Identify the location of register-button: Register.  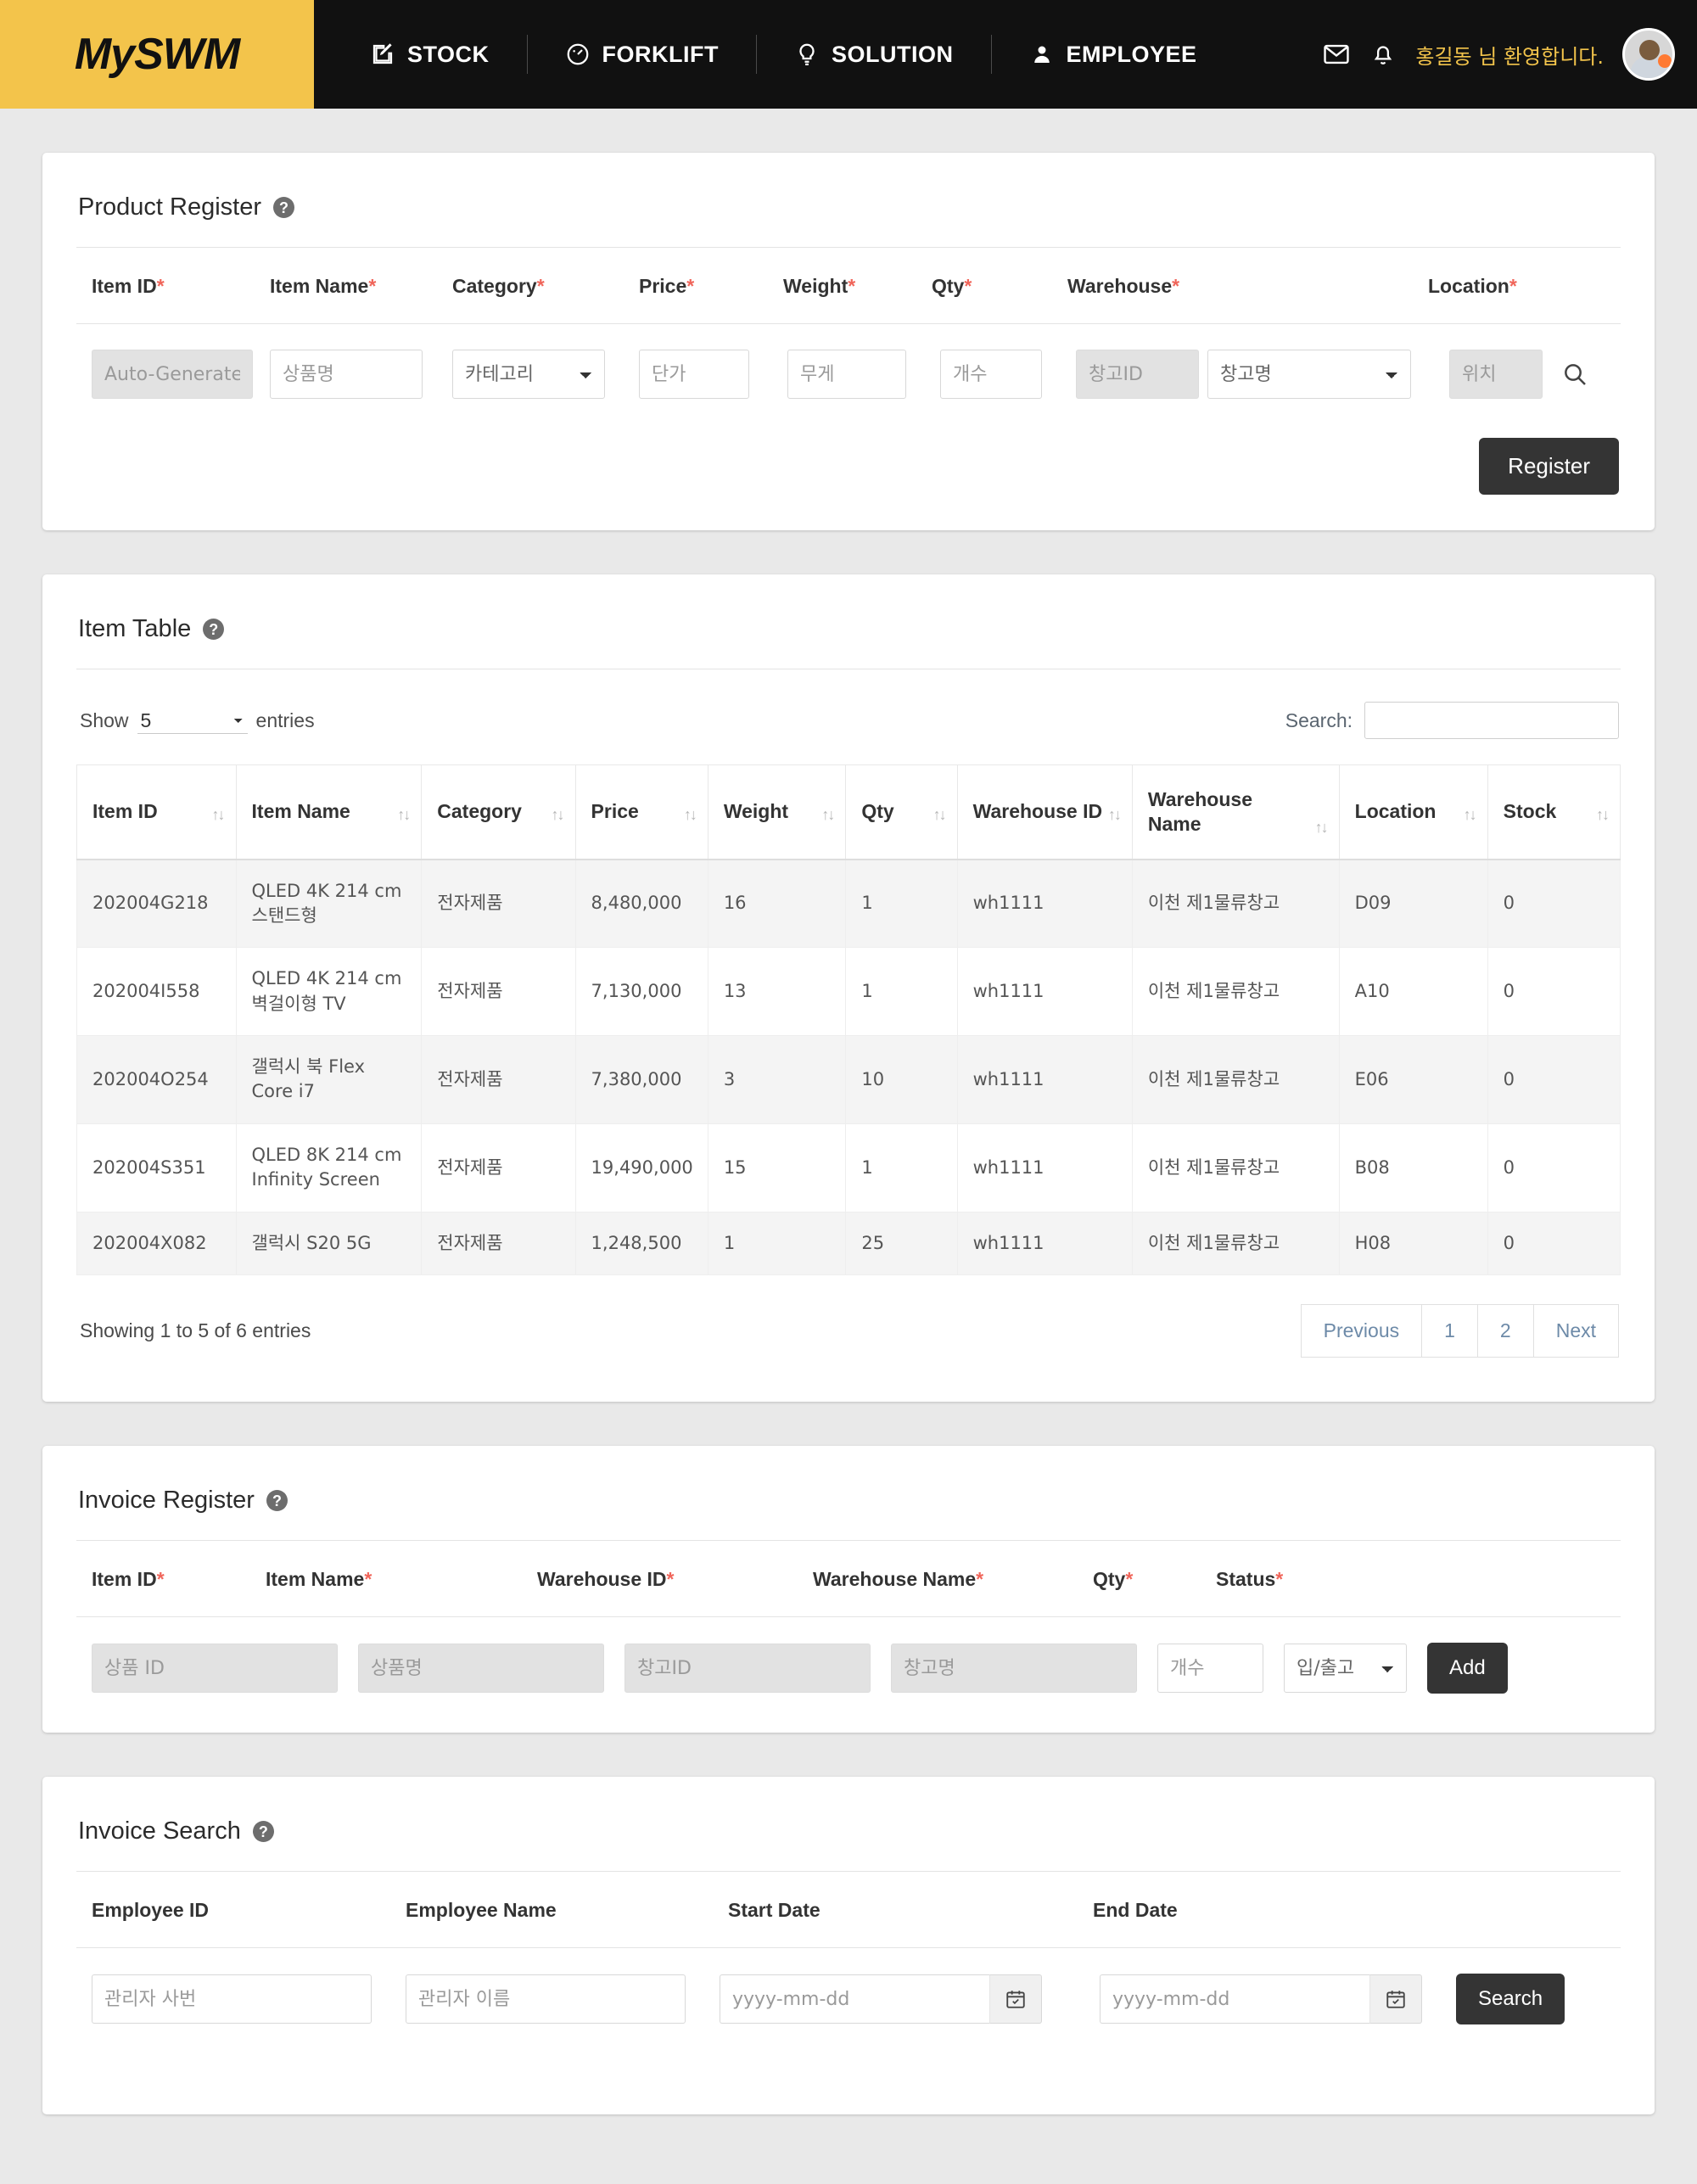
(1549, 466).